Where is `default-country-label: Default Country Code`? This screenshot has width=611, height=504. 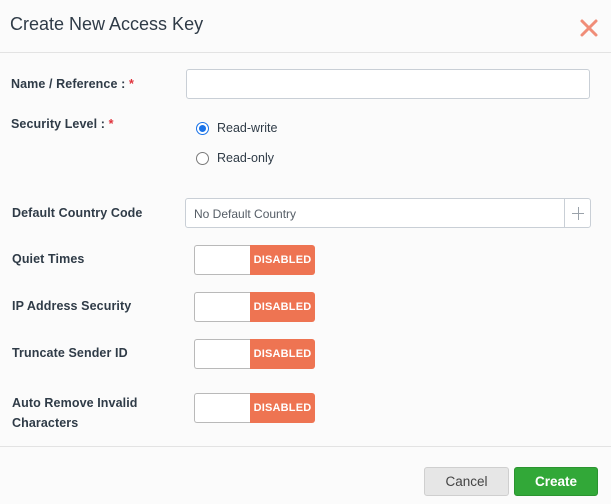 default-country-label: Default Country Code is located at coordinates (77, 213).